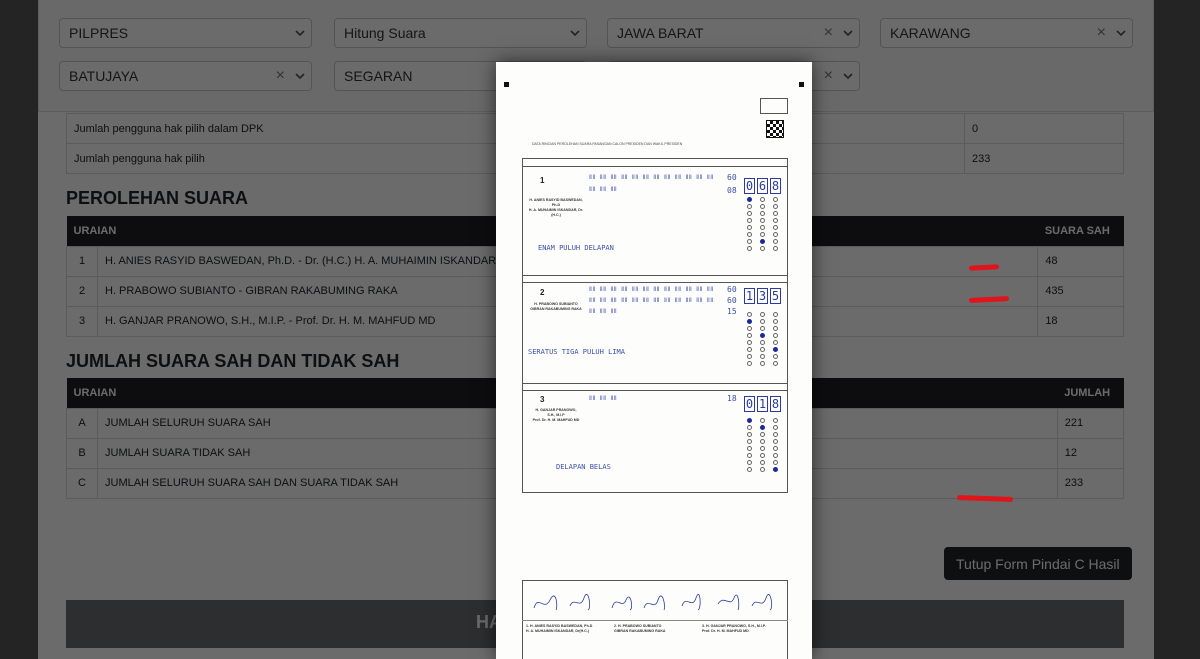 This screenshot has width=1200, height=659. Describe the element at coordinates (233, 361) in the screenshot. I see `jumlah-title: JUMLAH SUARA SAH DAN TIDAK SAH` at that location.